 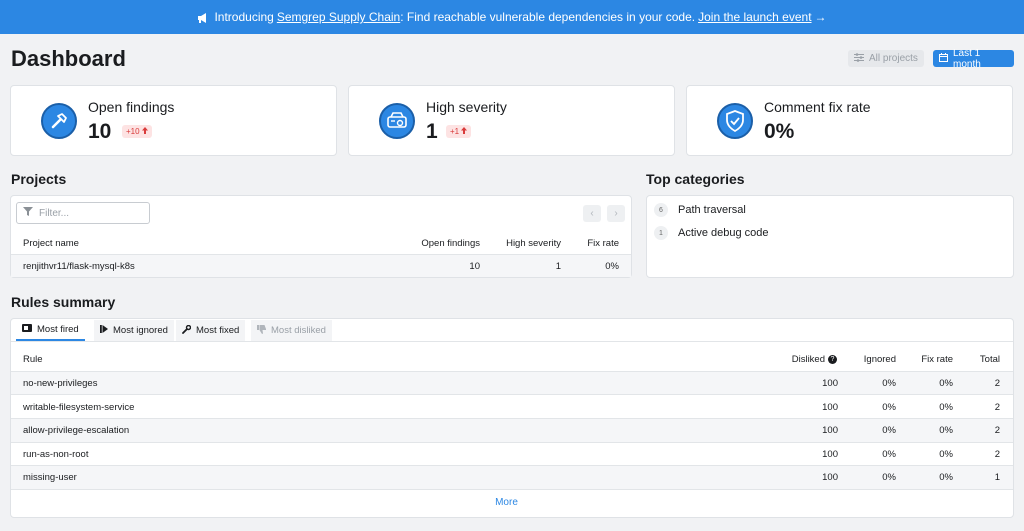 I want to click on project-name-cell: renjithvr11/flask-mysql-k8s, so click(x=79, y=266).